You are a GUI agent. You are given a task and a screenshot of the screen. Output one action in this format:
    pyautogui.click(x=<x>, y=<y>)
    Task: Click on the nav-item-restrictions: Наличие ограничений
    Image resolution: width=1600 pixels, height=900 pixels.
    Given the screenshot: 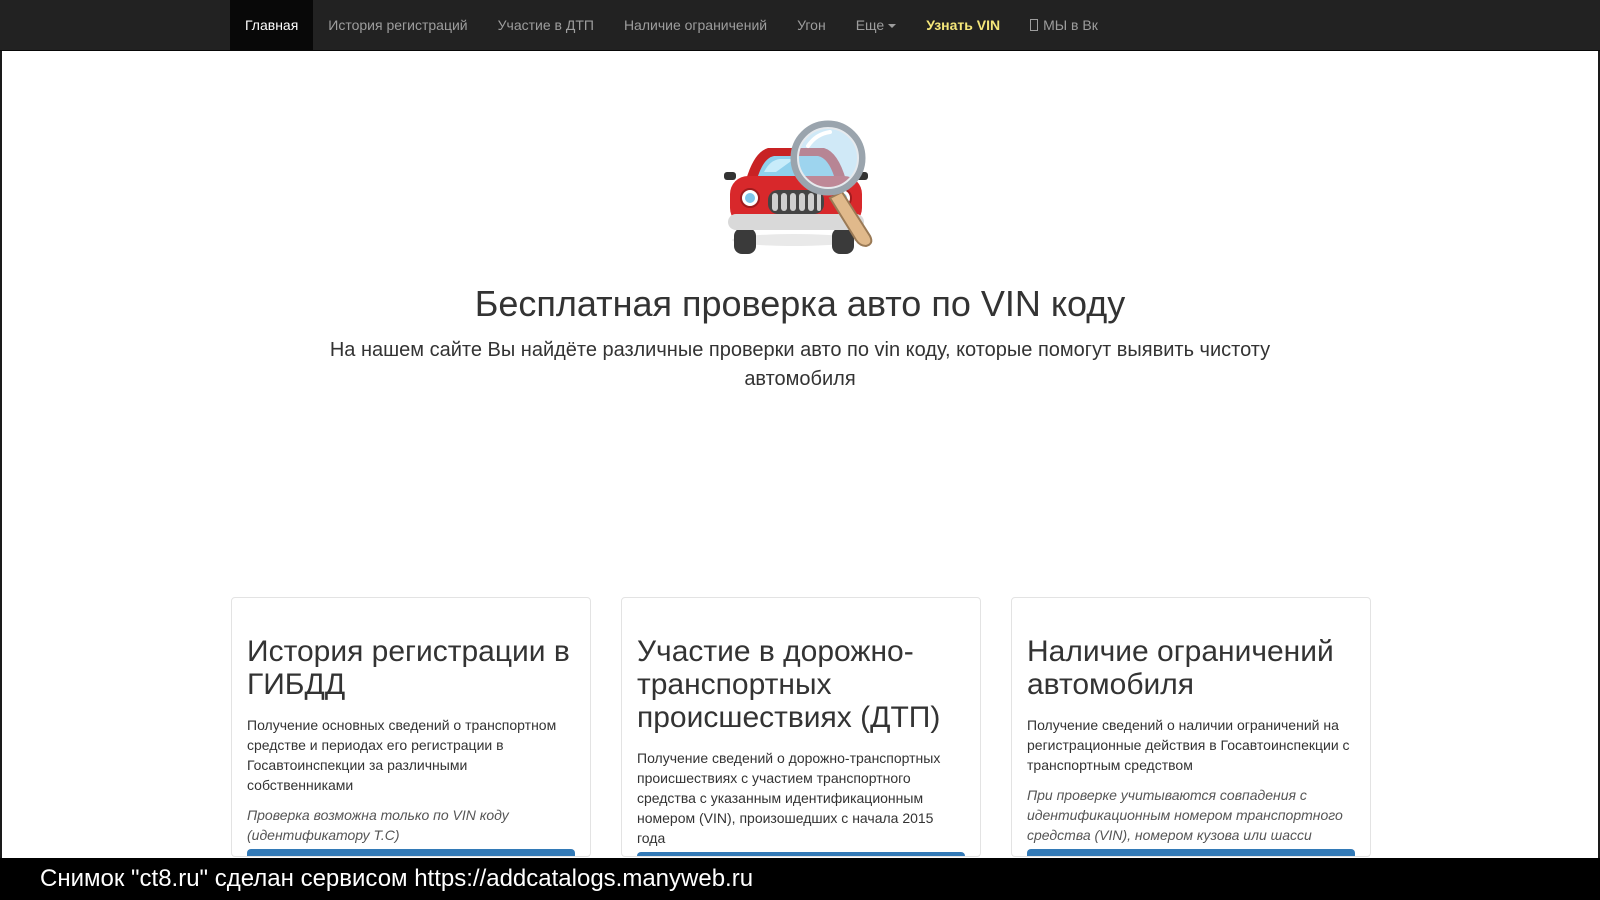 What is the action you would take?
    pyautogui.click(x=695, y=25)
    